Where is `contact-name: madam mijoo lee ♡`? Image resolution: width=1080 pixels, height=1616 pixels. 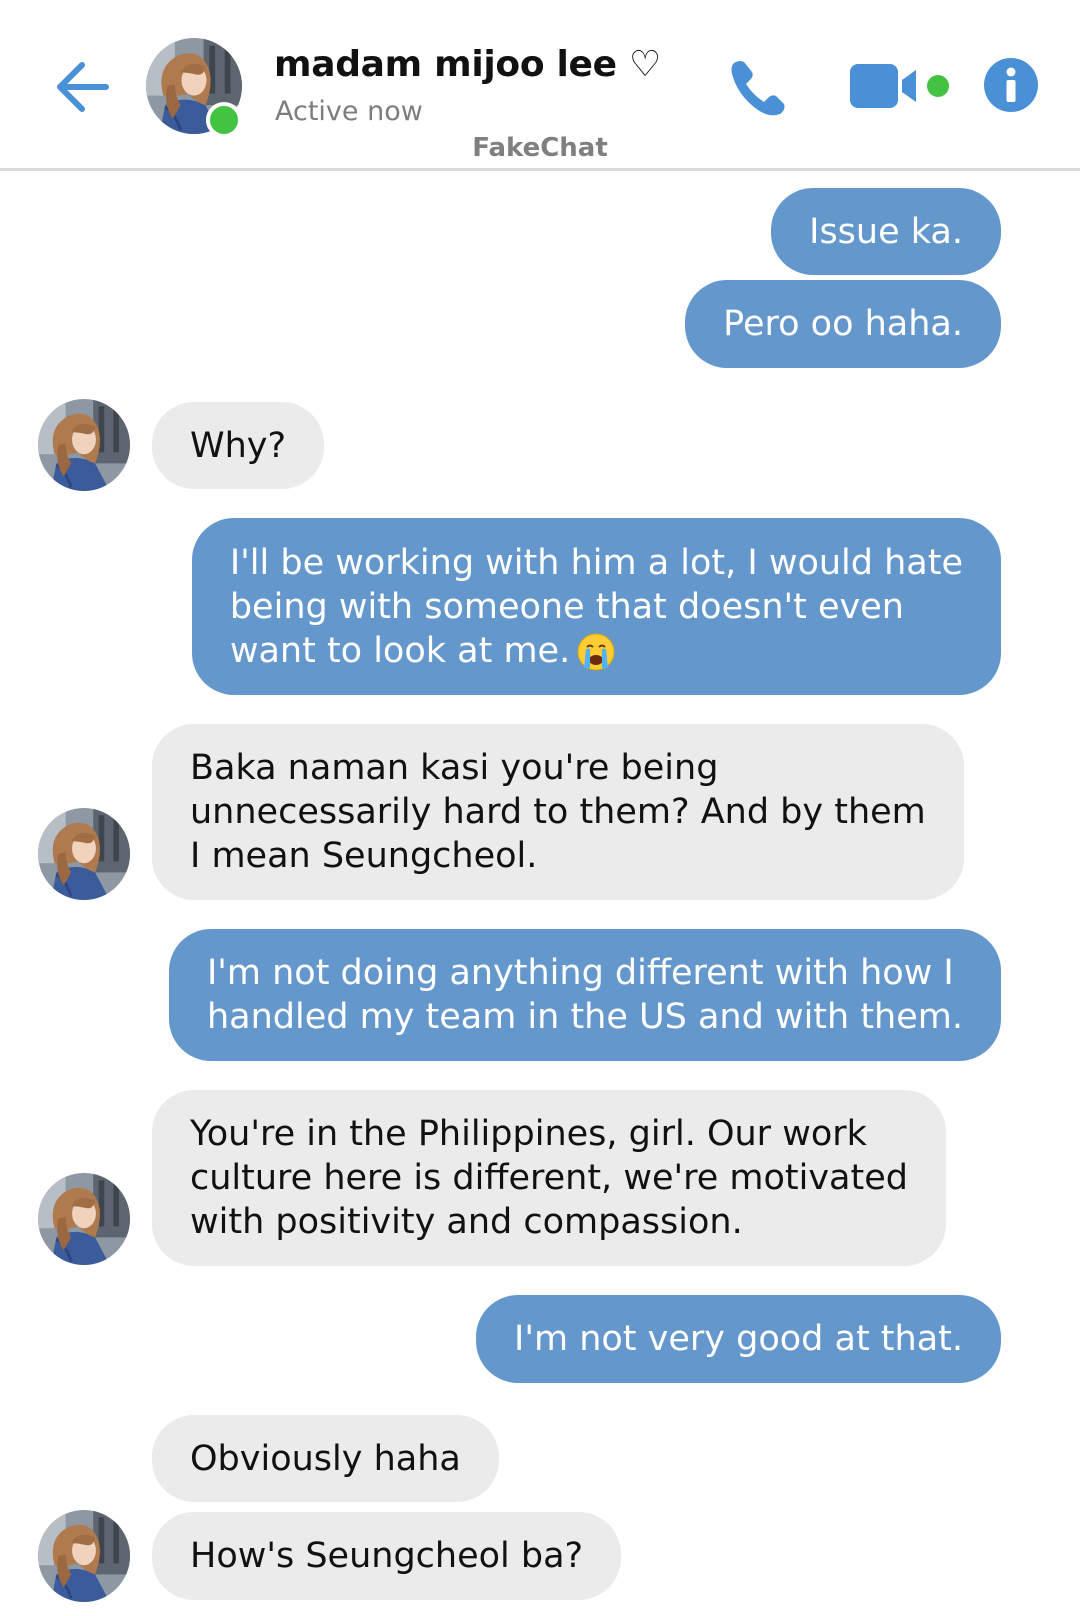
contact-name: madam mijoo lee ♡ is located at coordinates (467, 64).